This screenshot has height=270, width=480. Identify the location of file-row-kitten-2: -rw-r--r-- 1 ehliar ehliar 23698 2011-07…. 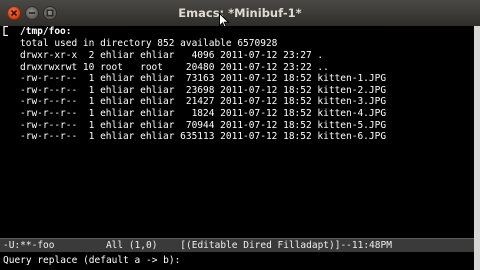
(203, 91).